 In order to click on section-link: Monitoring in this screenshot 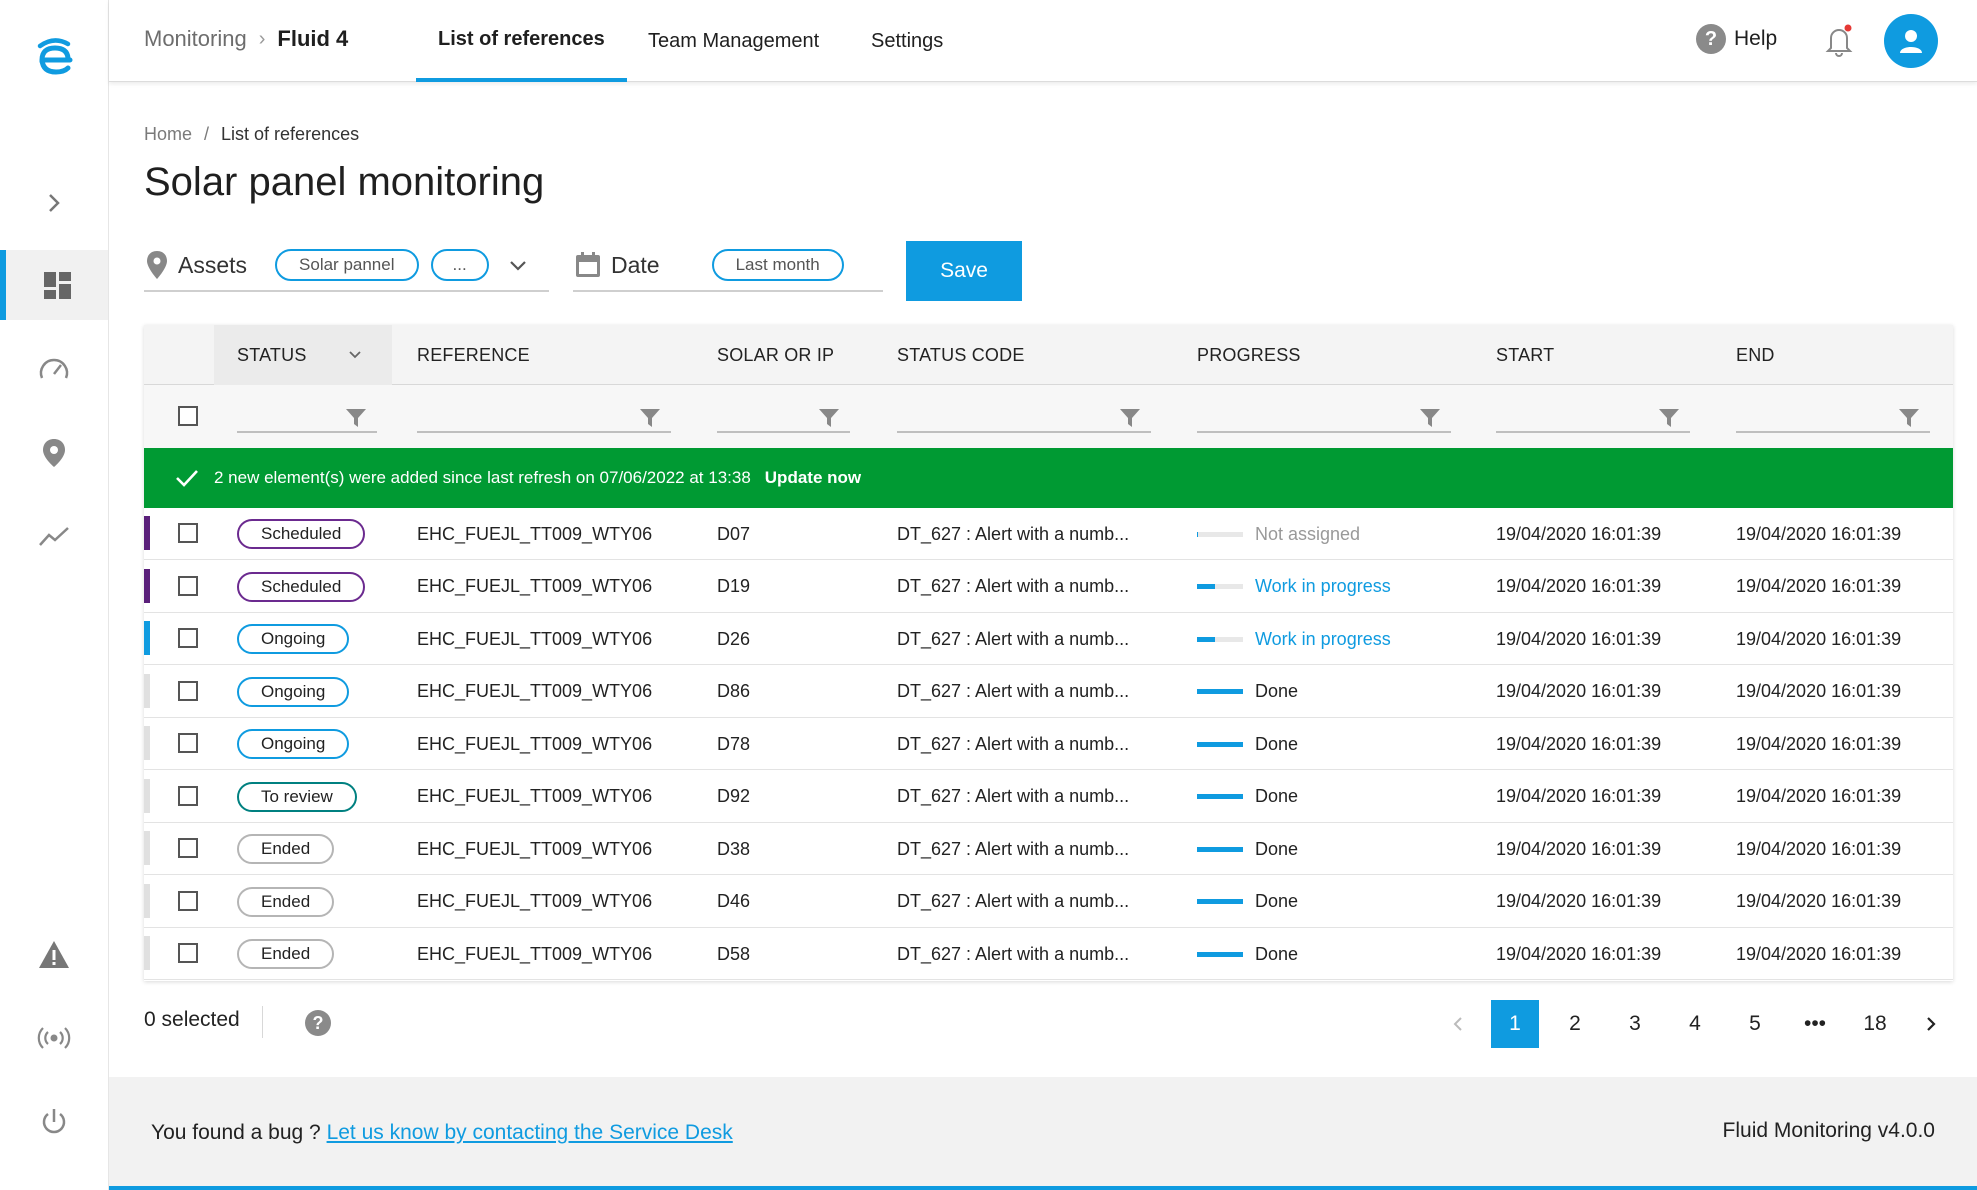, I will do `click(195, 39)`.